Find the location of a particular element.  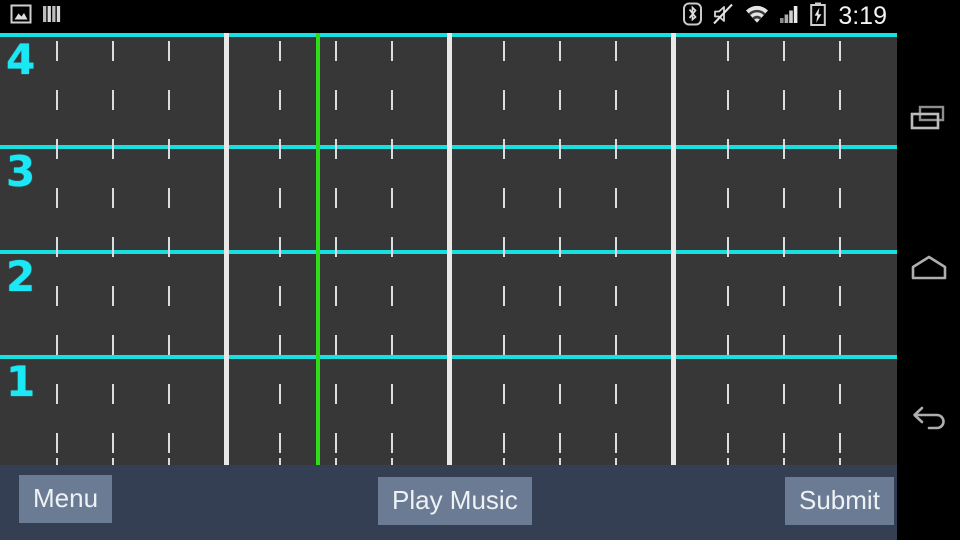

playhead-line is located at coordinates (318, 249).